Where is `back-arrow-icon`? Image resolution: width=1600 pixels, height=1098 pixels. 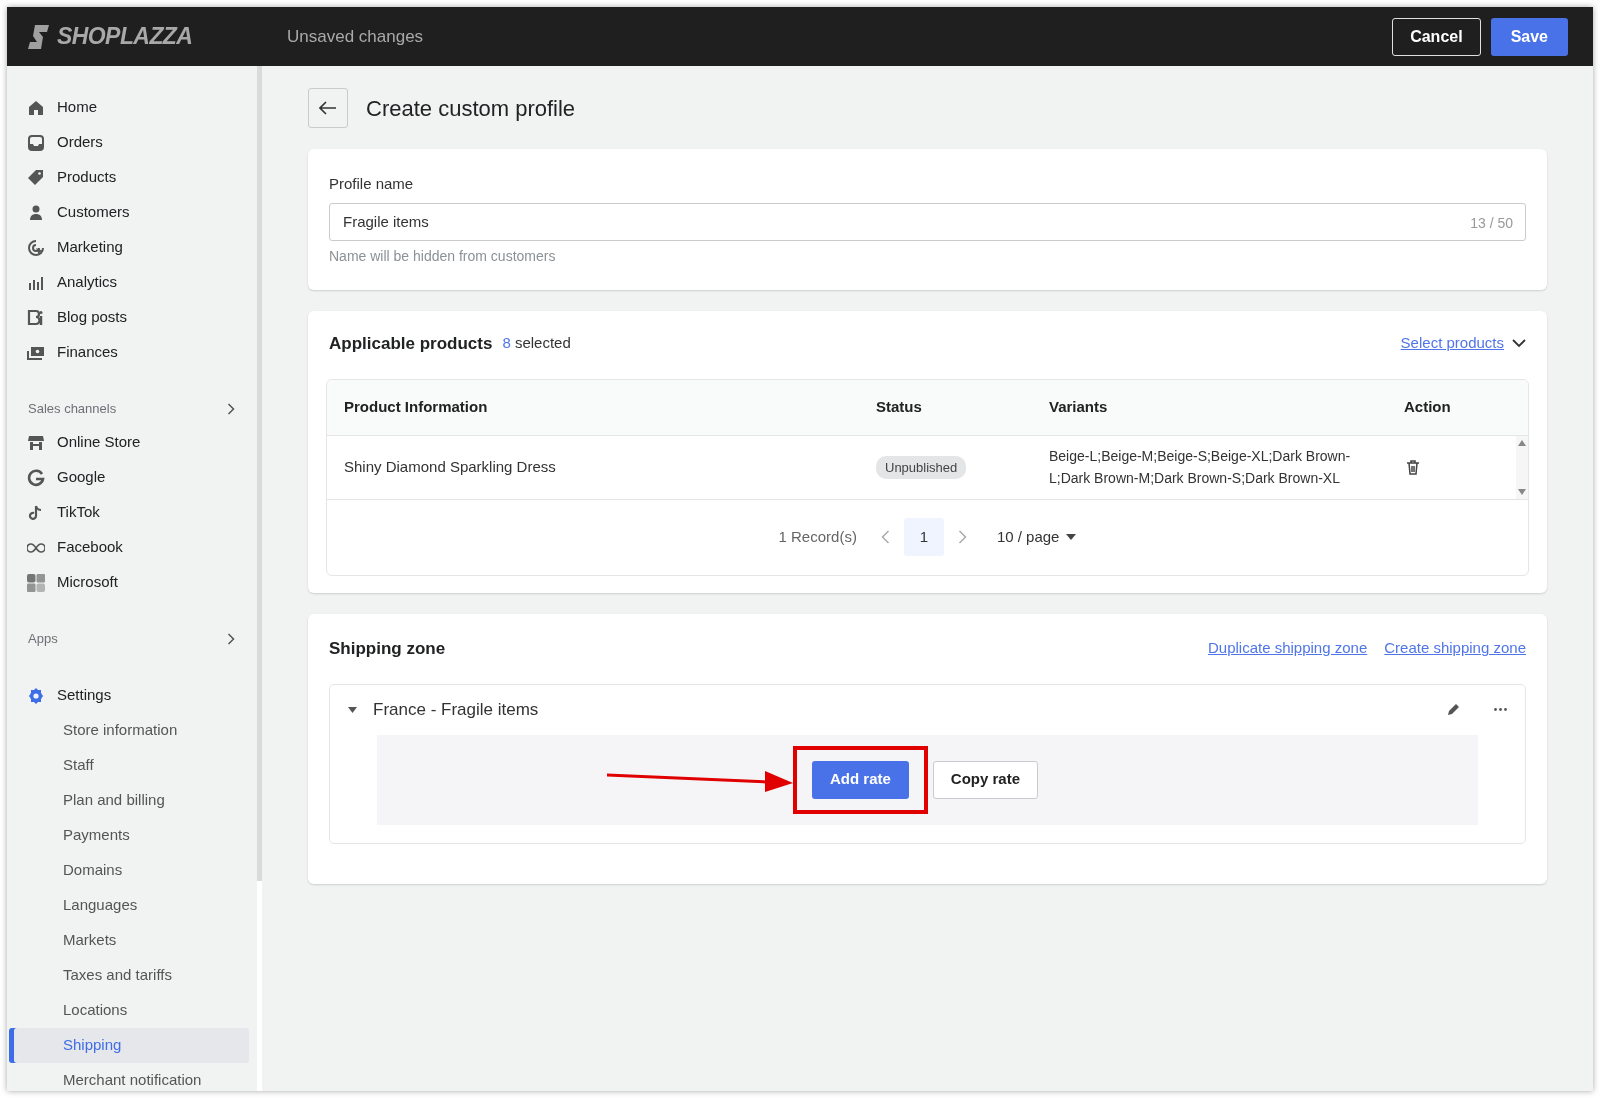 back-arrow-icon is located at coordinates (328, 108).